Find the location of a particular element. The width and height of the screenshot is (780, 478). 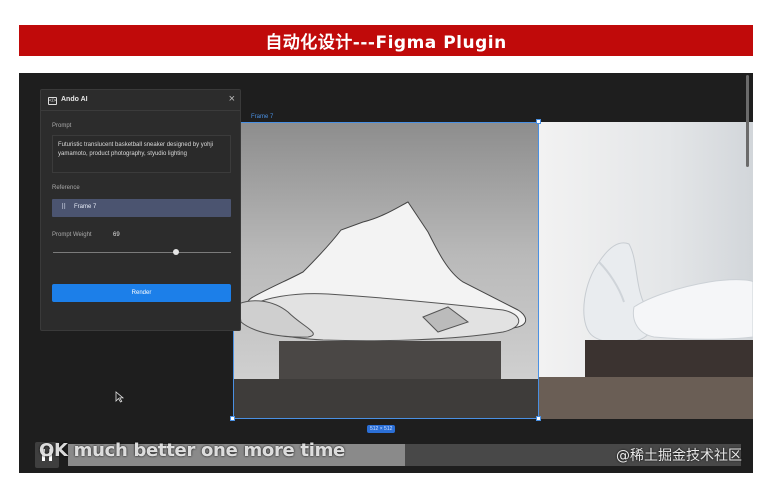

slider-thumb is located at coordinates (175, 252).